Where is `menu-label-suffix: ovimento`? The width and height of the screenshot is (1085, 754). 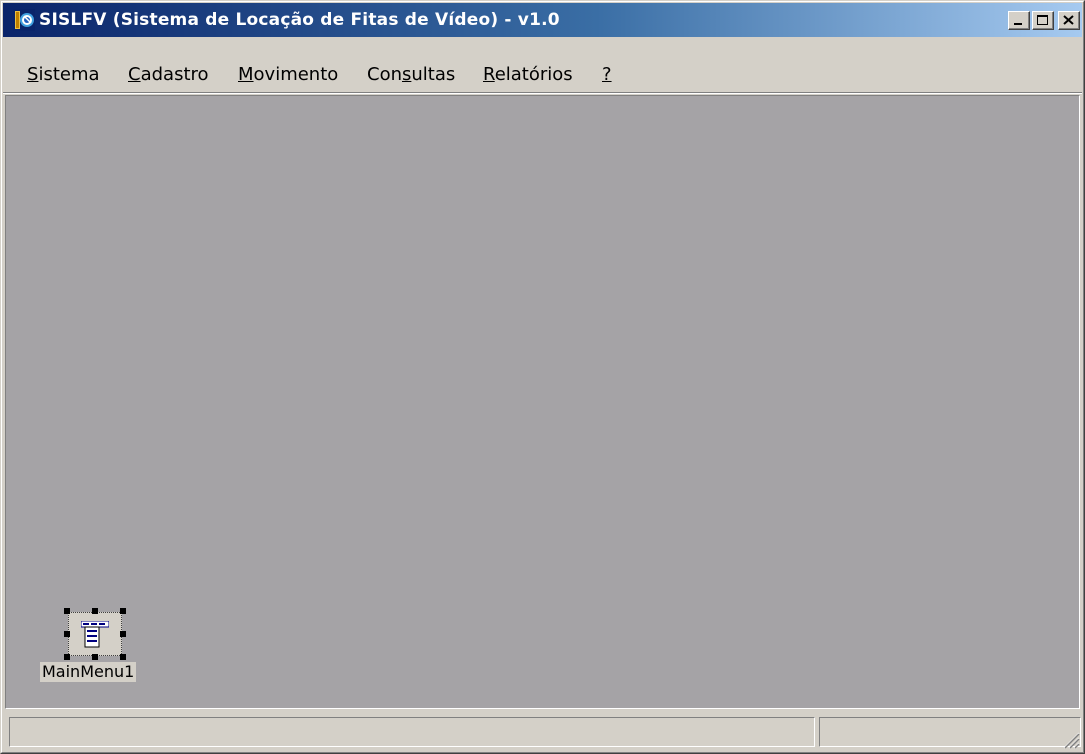 menu-label-suffix: ovimento is located at coordinates (296, 74).